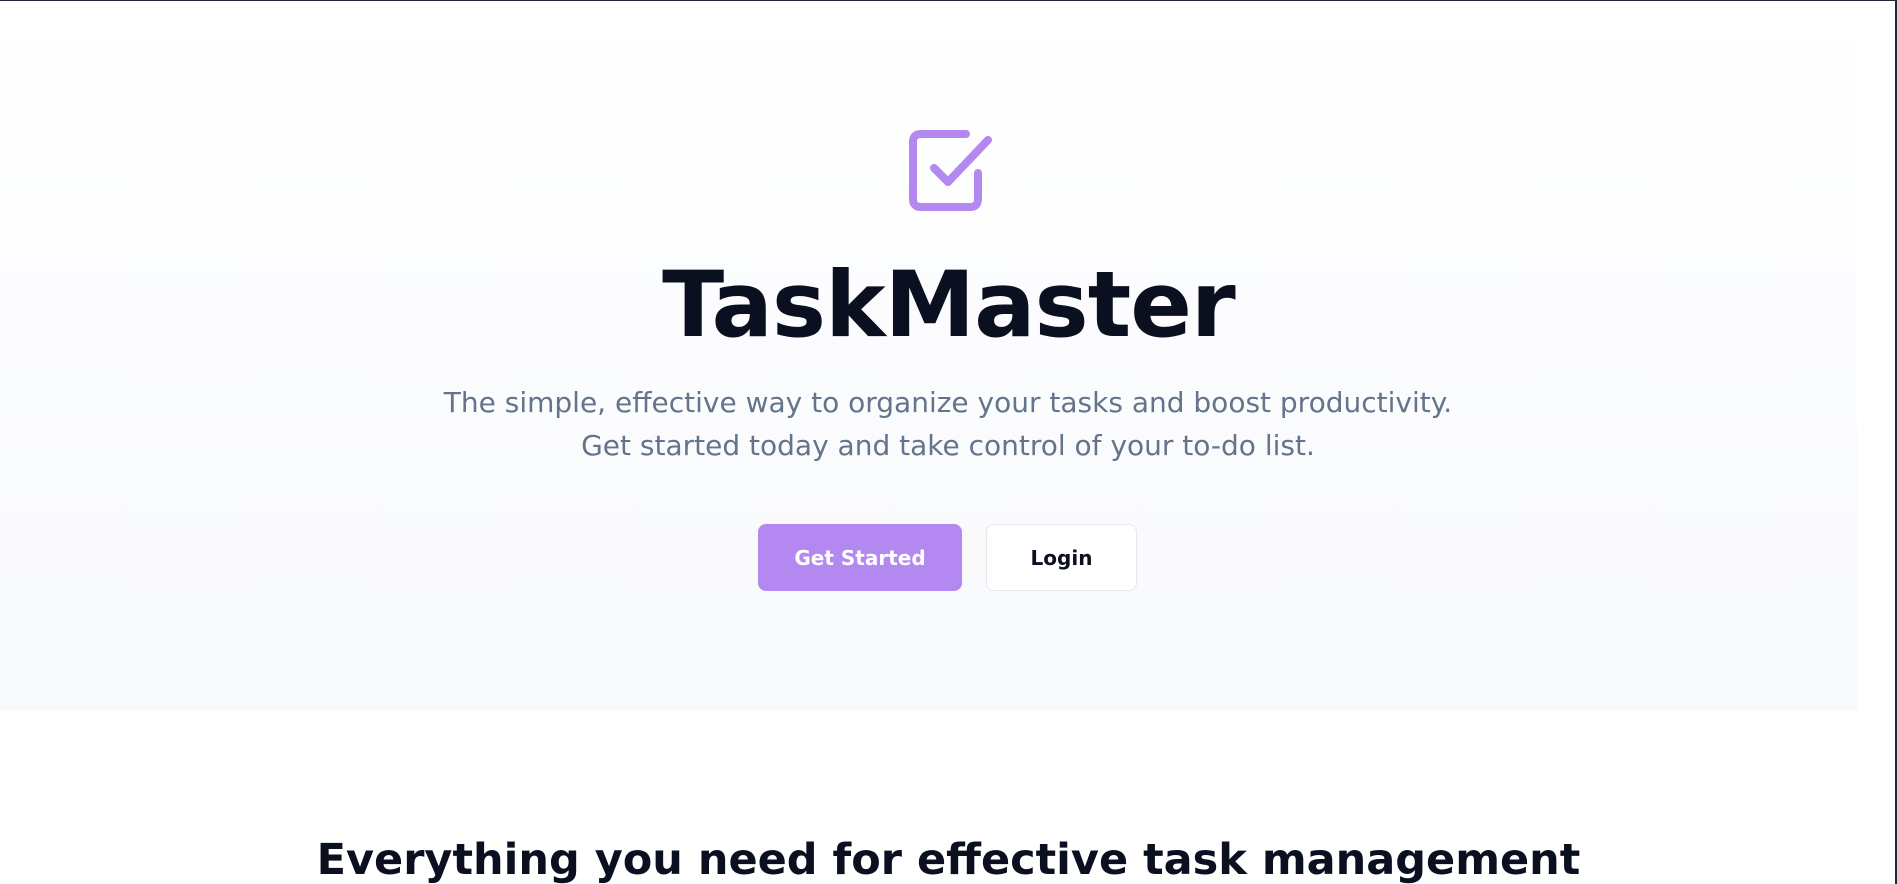  What do you see at coordinates (860, 557) in the screenshot?
I see `get-started-button: Get Started` at bounding box center [860, 557].